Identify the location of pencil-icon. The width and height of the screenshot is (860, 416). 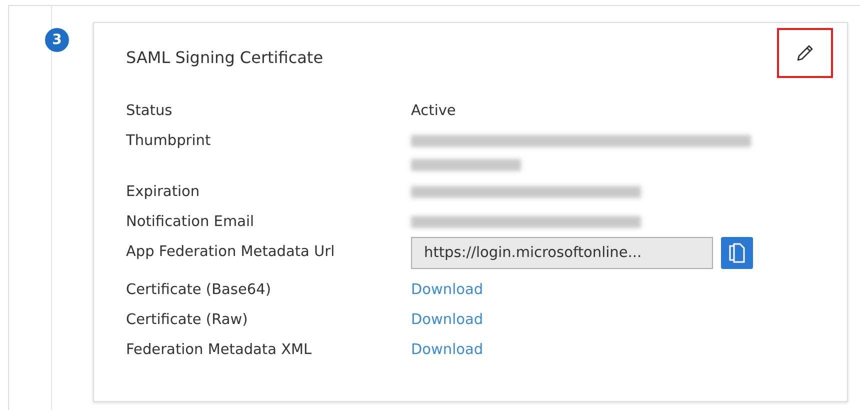
(805, 53).